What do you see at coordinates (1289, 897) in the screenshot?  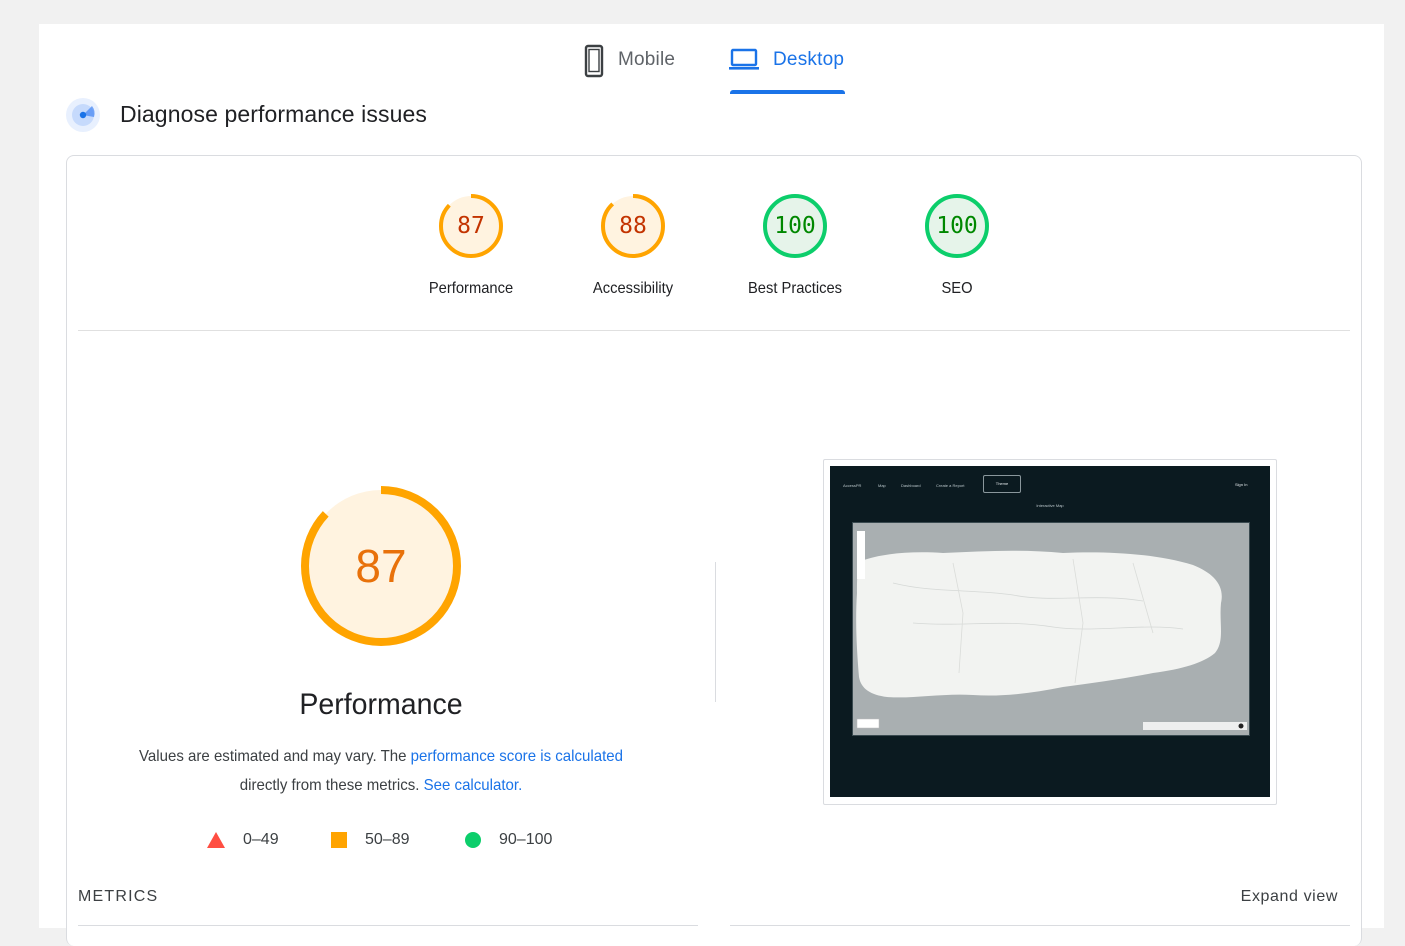 I see `expand-view-button: Expand view` at bounding box center [1289, 897].